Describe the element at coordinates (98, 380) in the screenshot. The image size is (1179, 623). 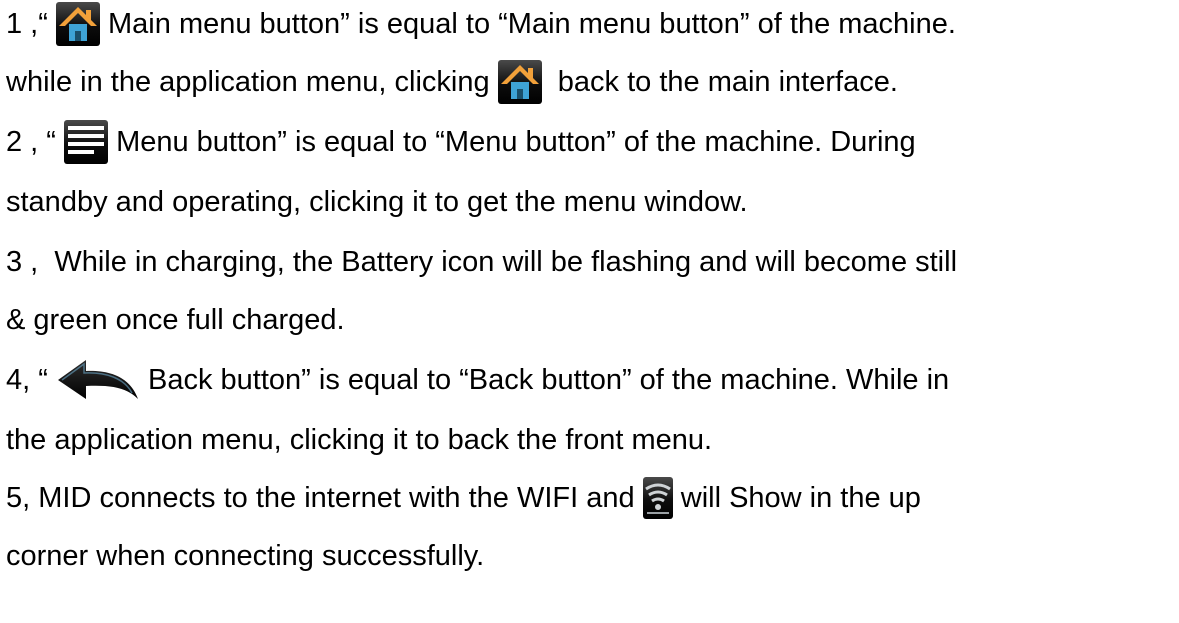
I see `back-arrow-icon` at that location.